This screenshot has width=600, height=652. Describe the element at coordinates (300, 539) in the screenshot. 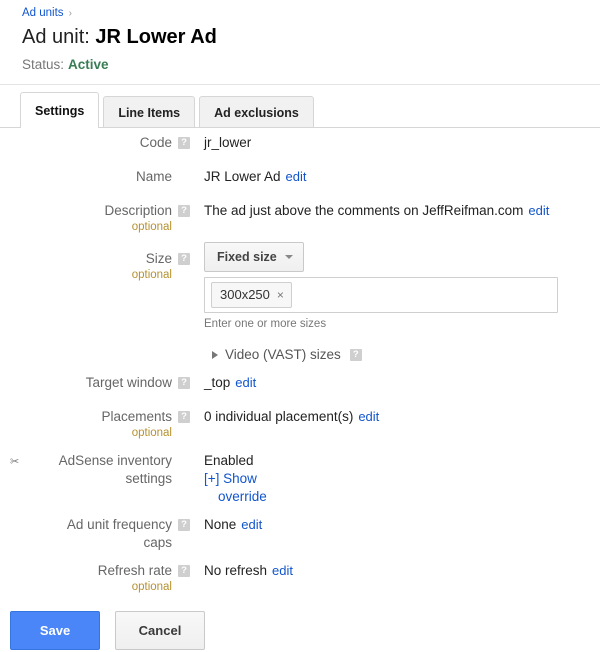

I see `row-frequency-caps: Ad unit frequency caps ? None edit` at that location.